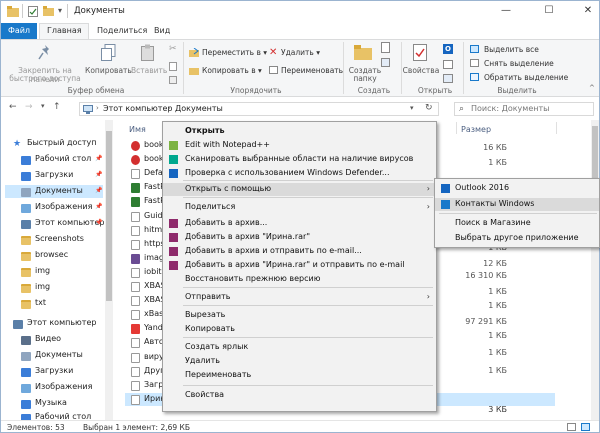  What do you see at coordinates (51, 254) in the screenshot?
I see `nav-item: browsec` at bounding box center [51, 254].